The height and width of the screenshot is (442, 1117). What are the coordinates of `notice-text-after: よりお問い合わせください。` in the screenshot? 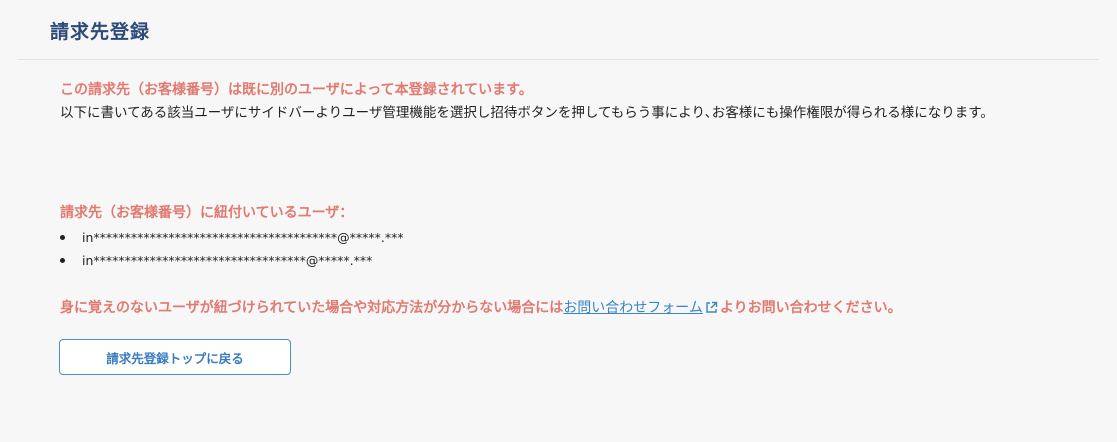 It's located at (810, 308).